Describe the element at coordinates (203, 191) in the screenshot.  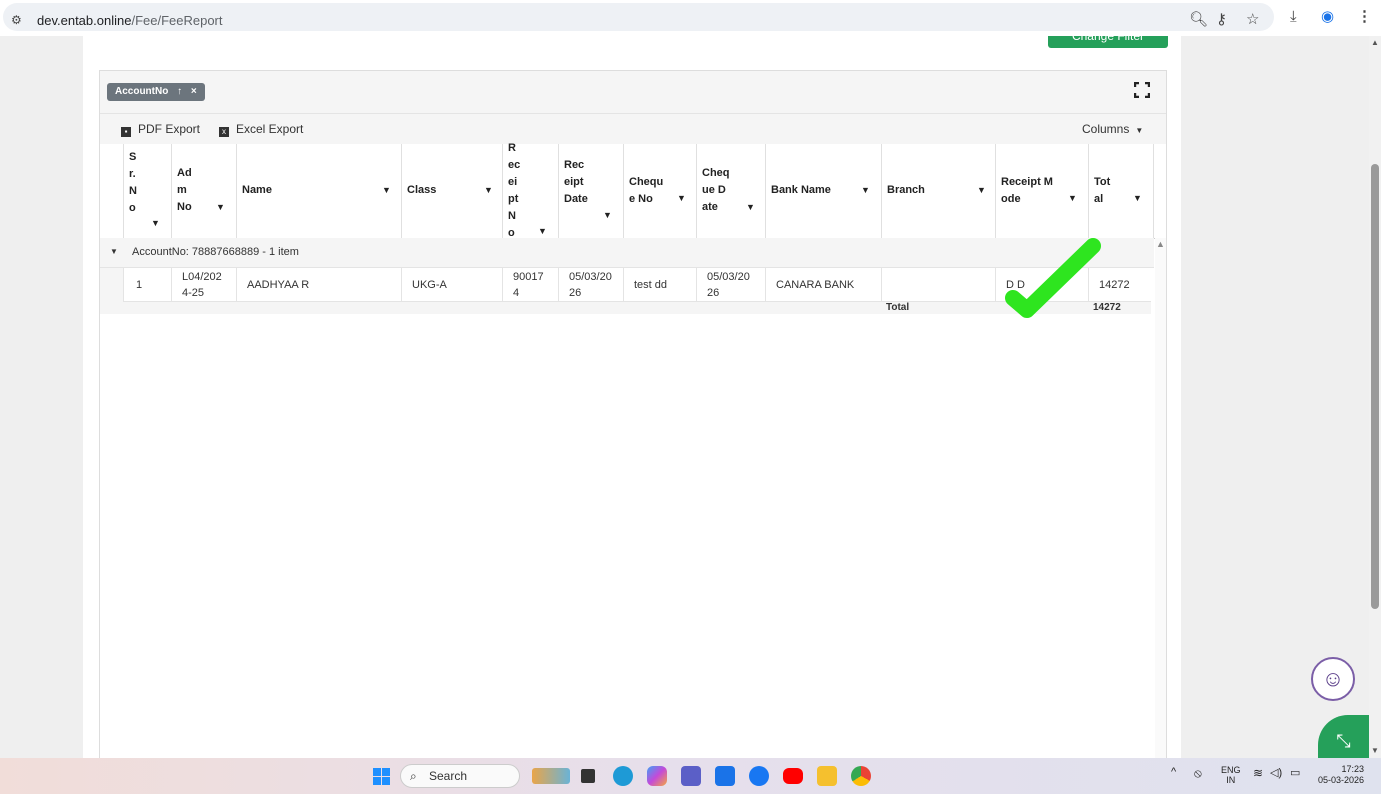
I see `column-header-admno: Adm No ▼` at that location.